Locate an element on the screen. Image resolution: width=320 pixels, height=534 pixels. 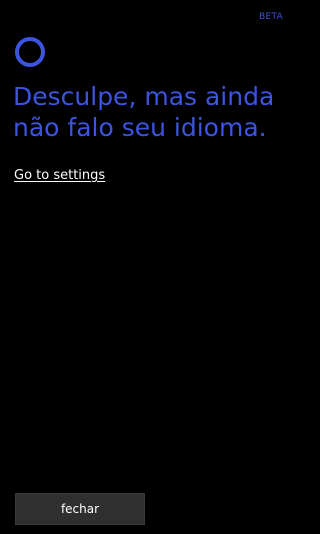
message-line-2: não falo seu idioma. is located at coordinates (140, 127).